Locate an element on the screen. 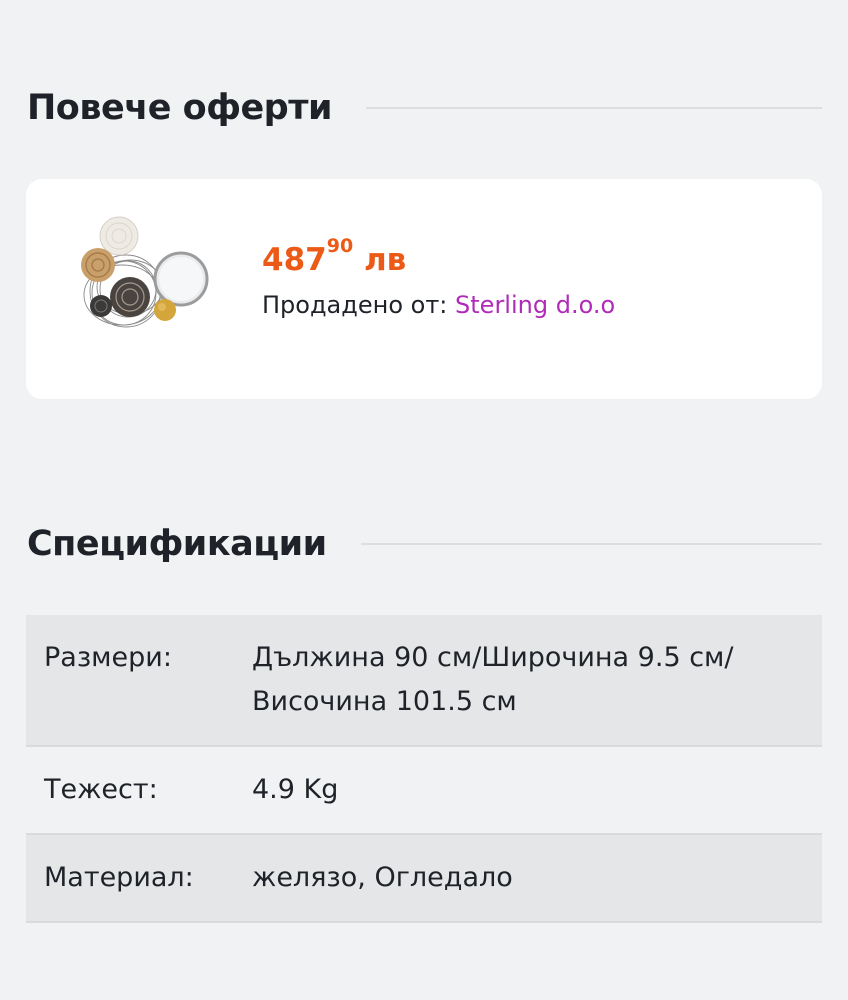 The image size is (848, 1000). offer-info: 48790 лв Продадено от: Sterling d.o.o is located at coordinates (438, 278).